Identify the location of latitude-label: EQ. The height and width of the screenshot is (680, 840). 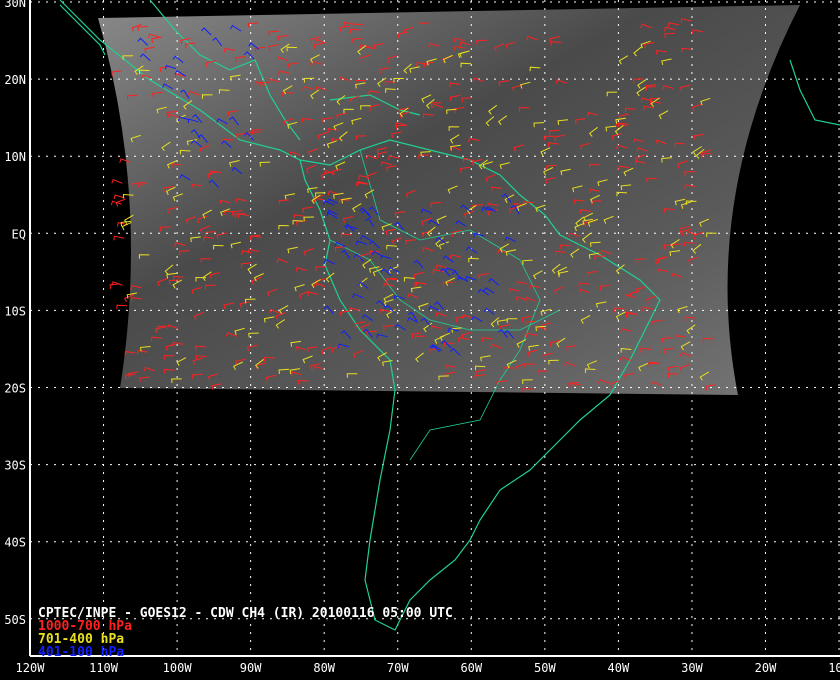
(19, 234).